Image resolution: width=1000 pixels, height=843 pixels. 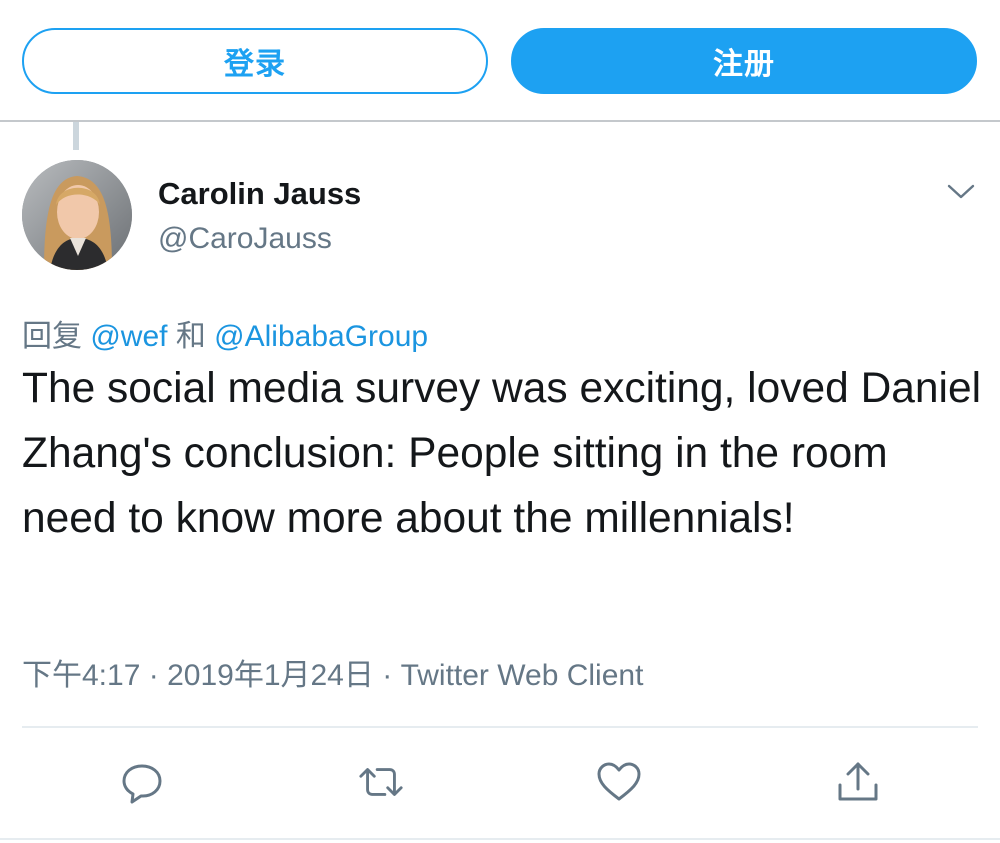 What do you see at coordinates (76, 136) in the screenshot?
I see `thread-connector-line` at bounding box center [76, 136].